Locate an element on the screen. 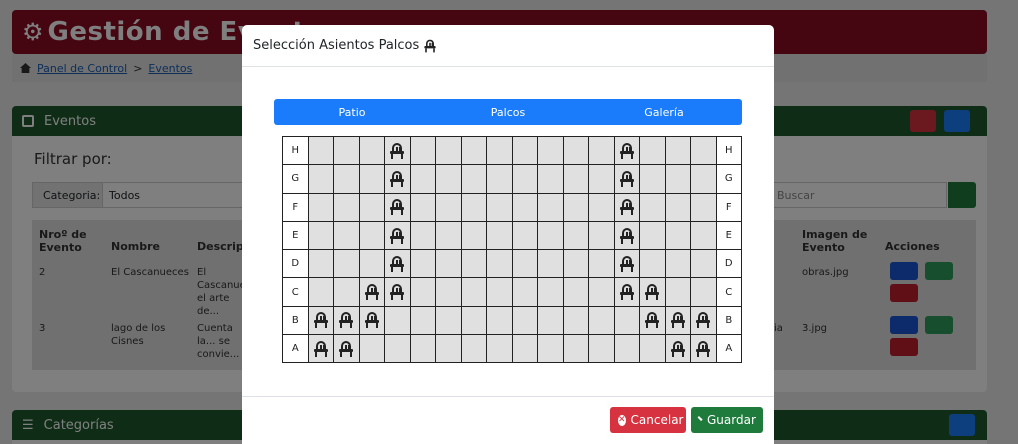 Image resolution: width=1018 pixels, height=444 pixels. modal-header: Selección Asientos Palcos is located at coordinates (508, 46).